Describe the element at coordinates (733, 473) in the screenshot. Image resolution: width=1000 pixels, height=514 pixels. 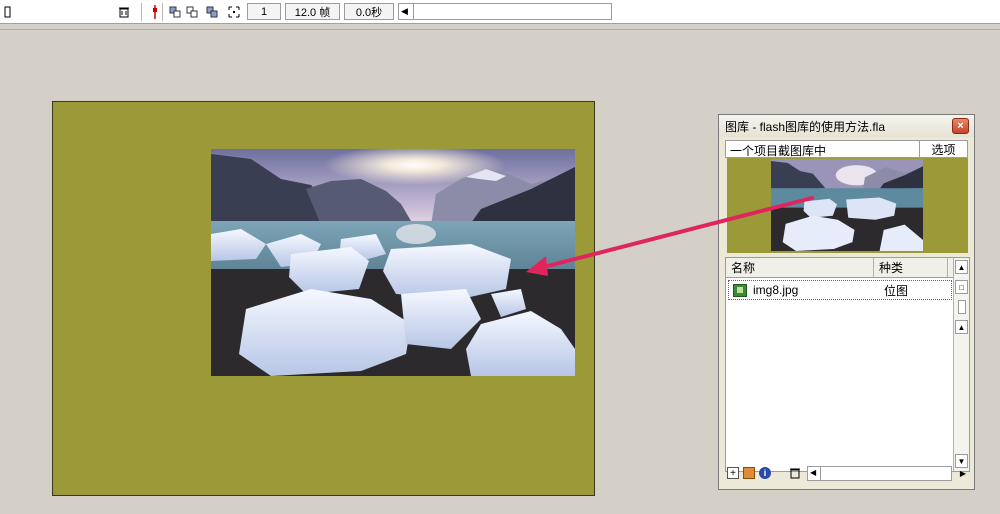
I see `new-symbol-icon: +` at that location.